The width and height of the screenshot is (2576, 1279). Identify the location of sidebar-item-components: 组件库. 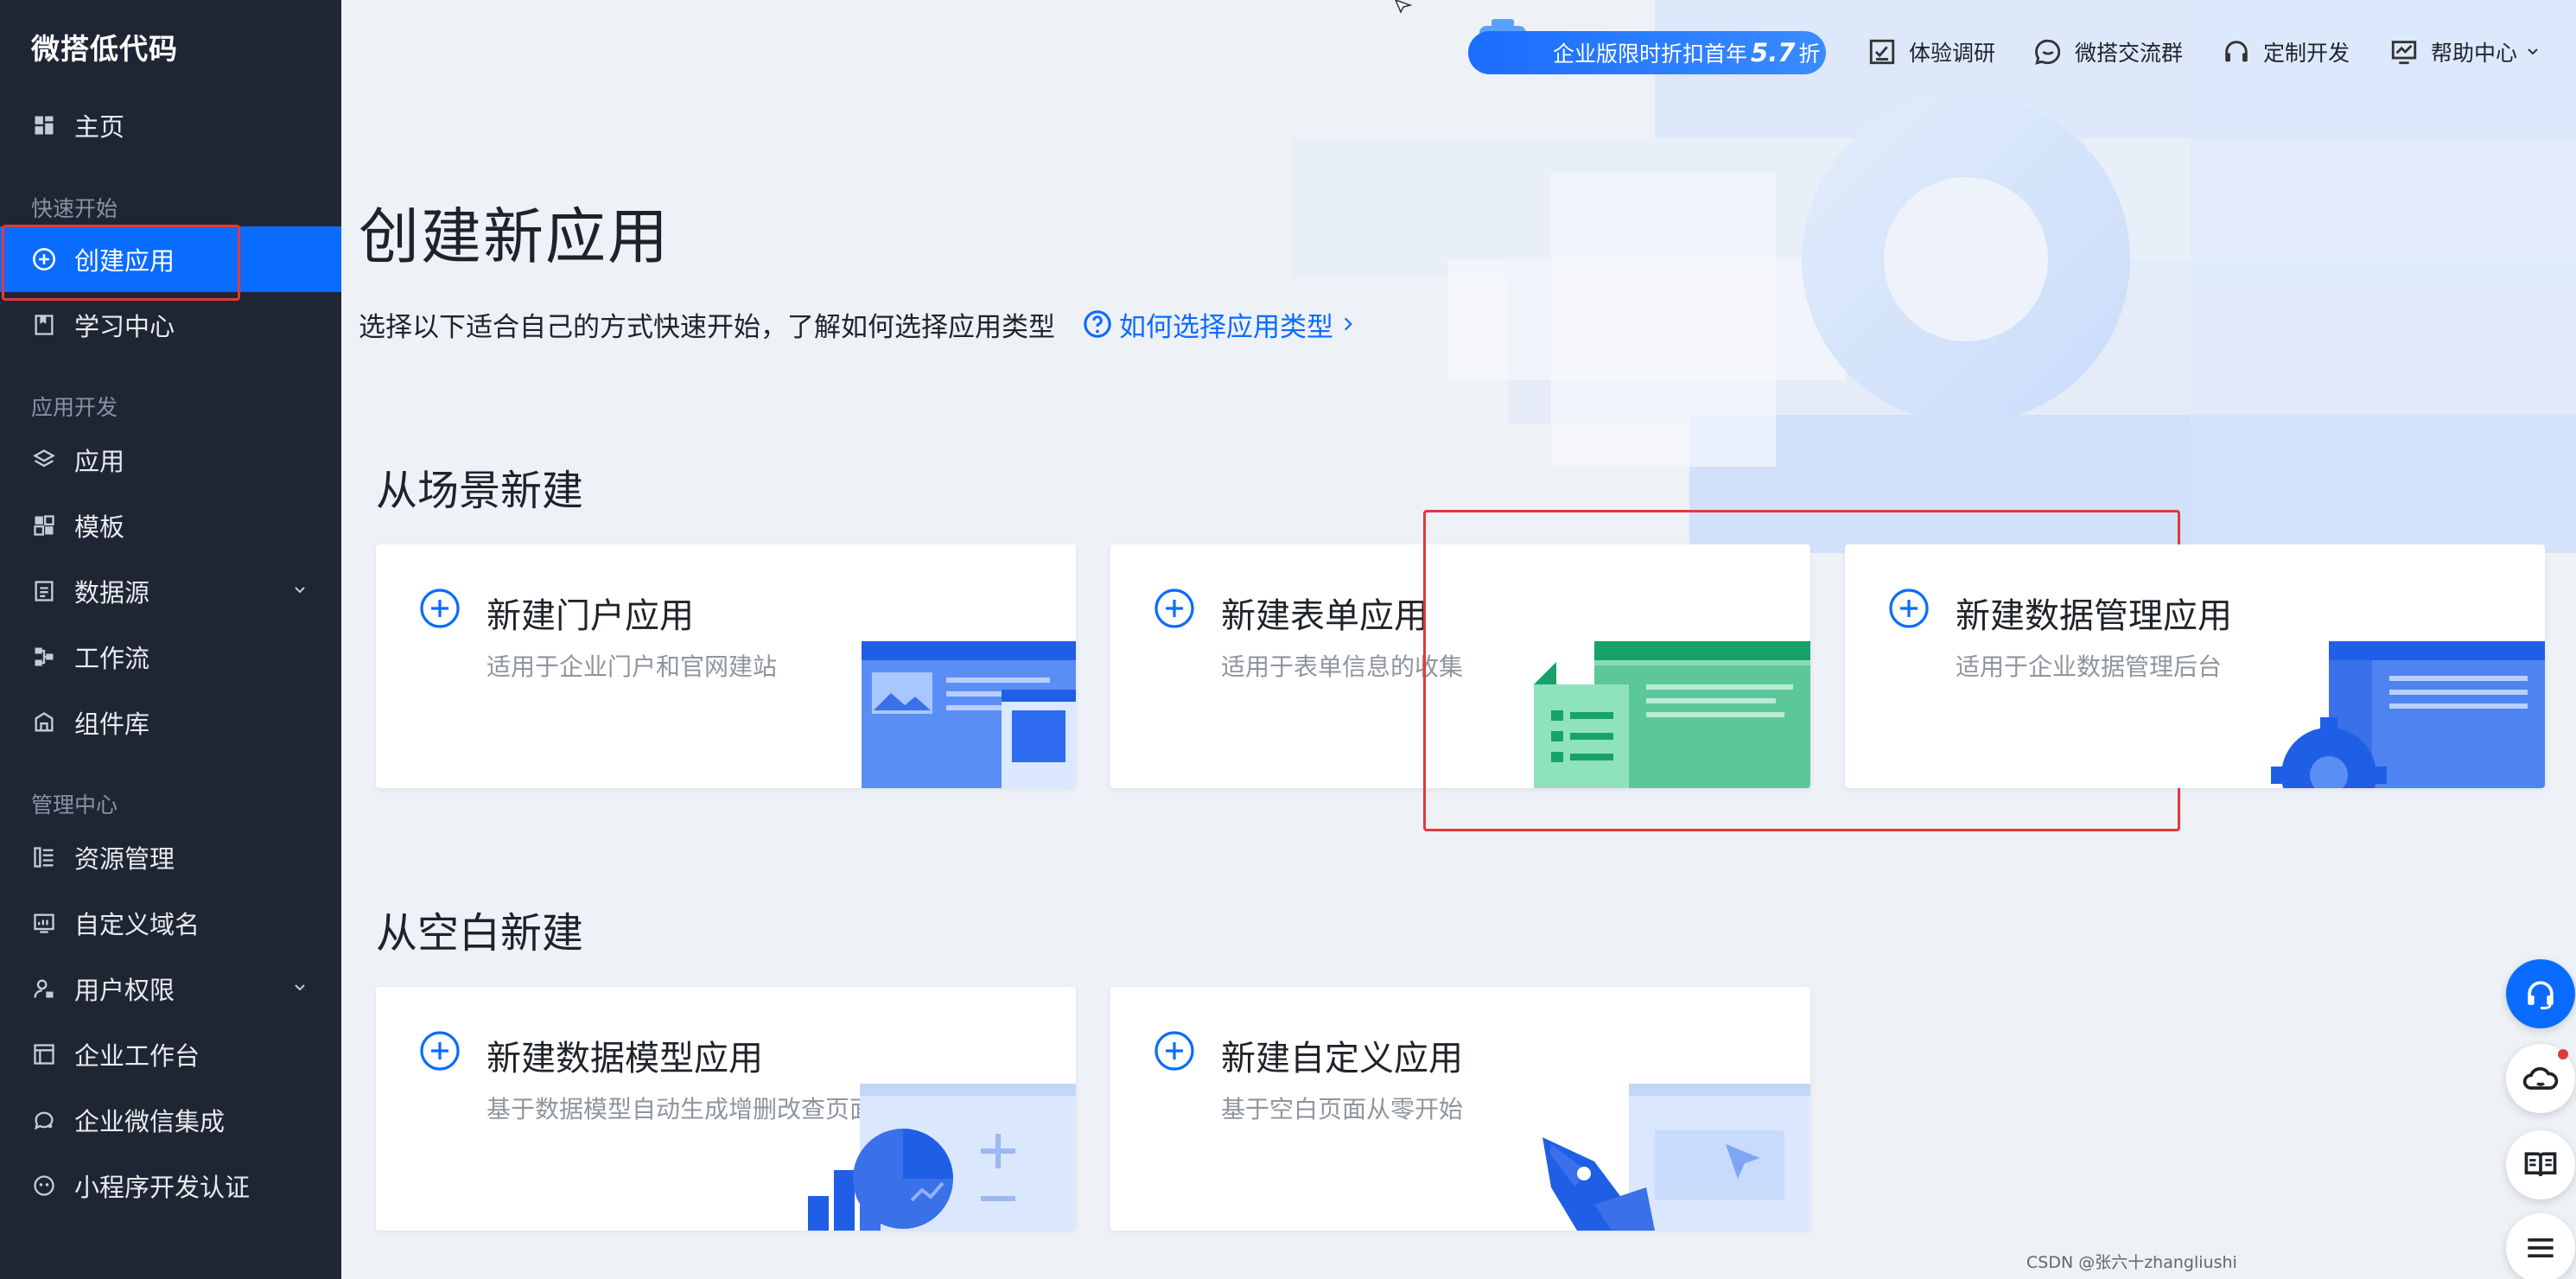
(171, 723).